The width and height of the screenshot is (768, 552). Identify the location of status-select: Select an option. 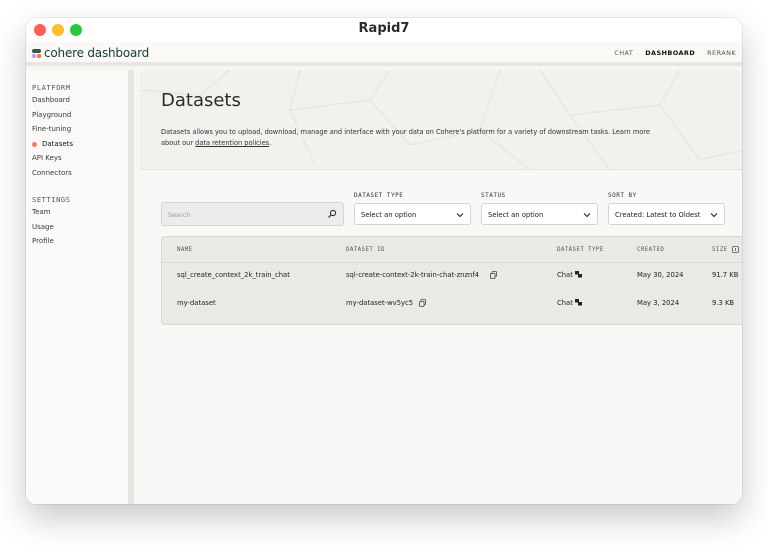
(539, 214).